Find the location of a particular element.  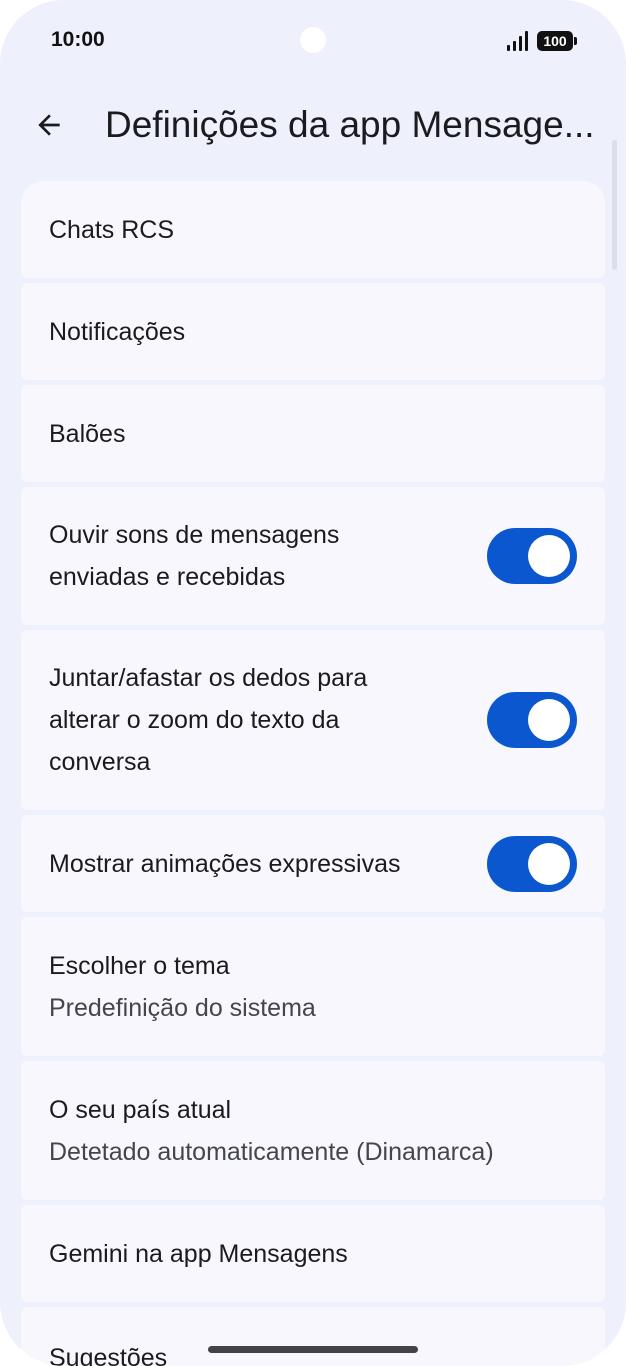

arrow-back-icon is located at coordinates (49, 125).